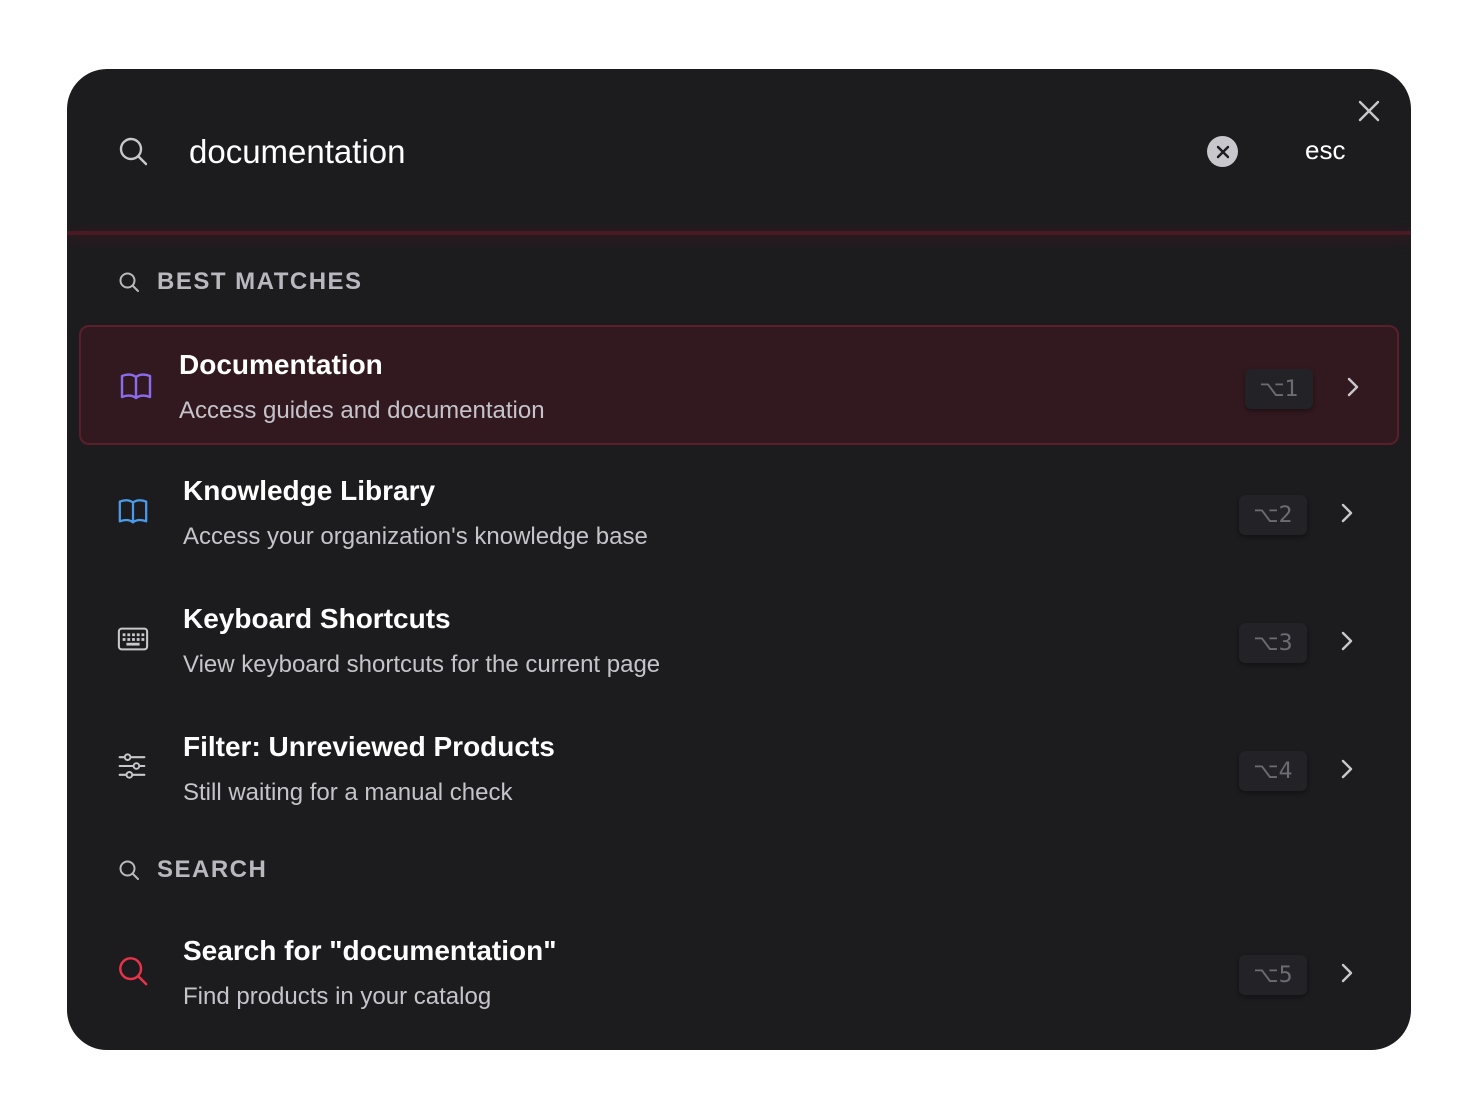 The height and width of the screenshot is (1118, 1478). I want to click on shortcut-badge: ⌥2, so click(1273, 515).